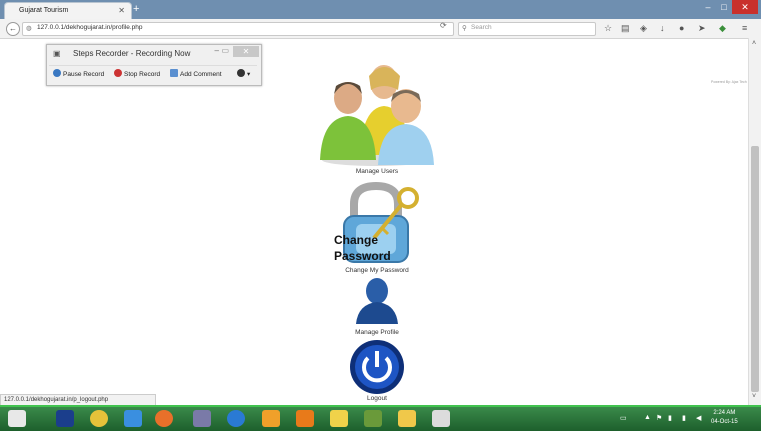 The width and height of the screenshot is (761, 431). Describe the element at coordinates (708, 7) in the screenshot. I see `minimize-icon: –` at that location.